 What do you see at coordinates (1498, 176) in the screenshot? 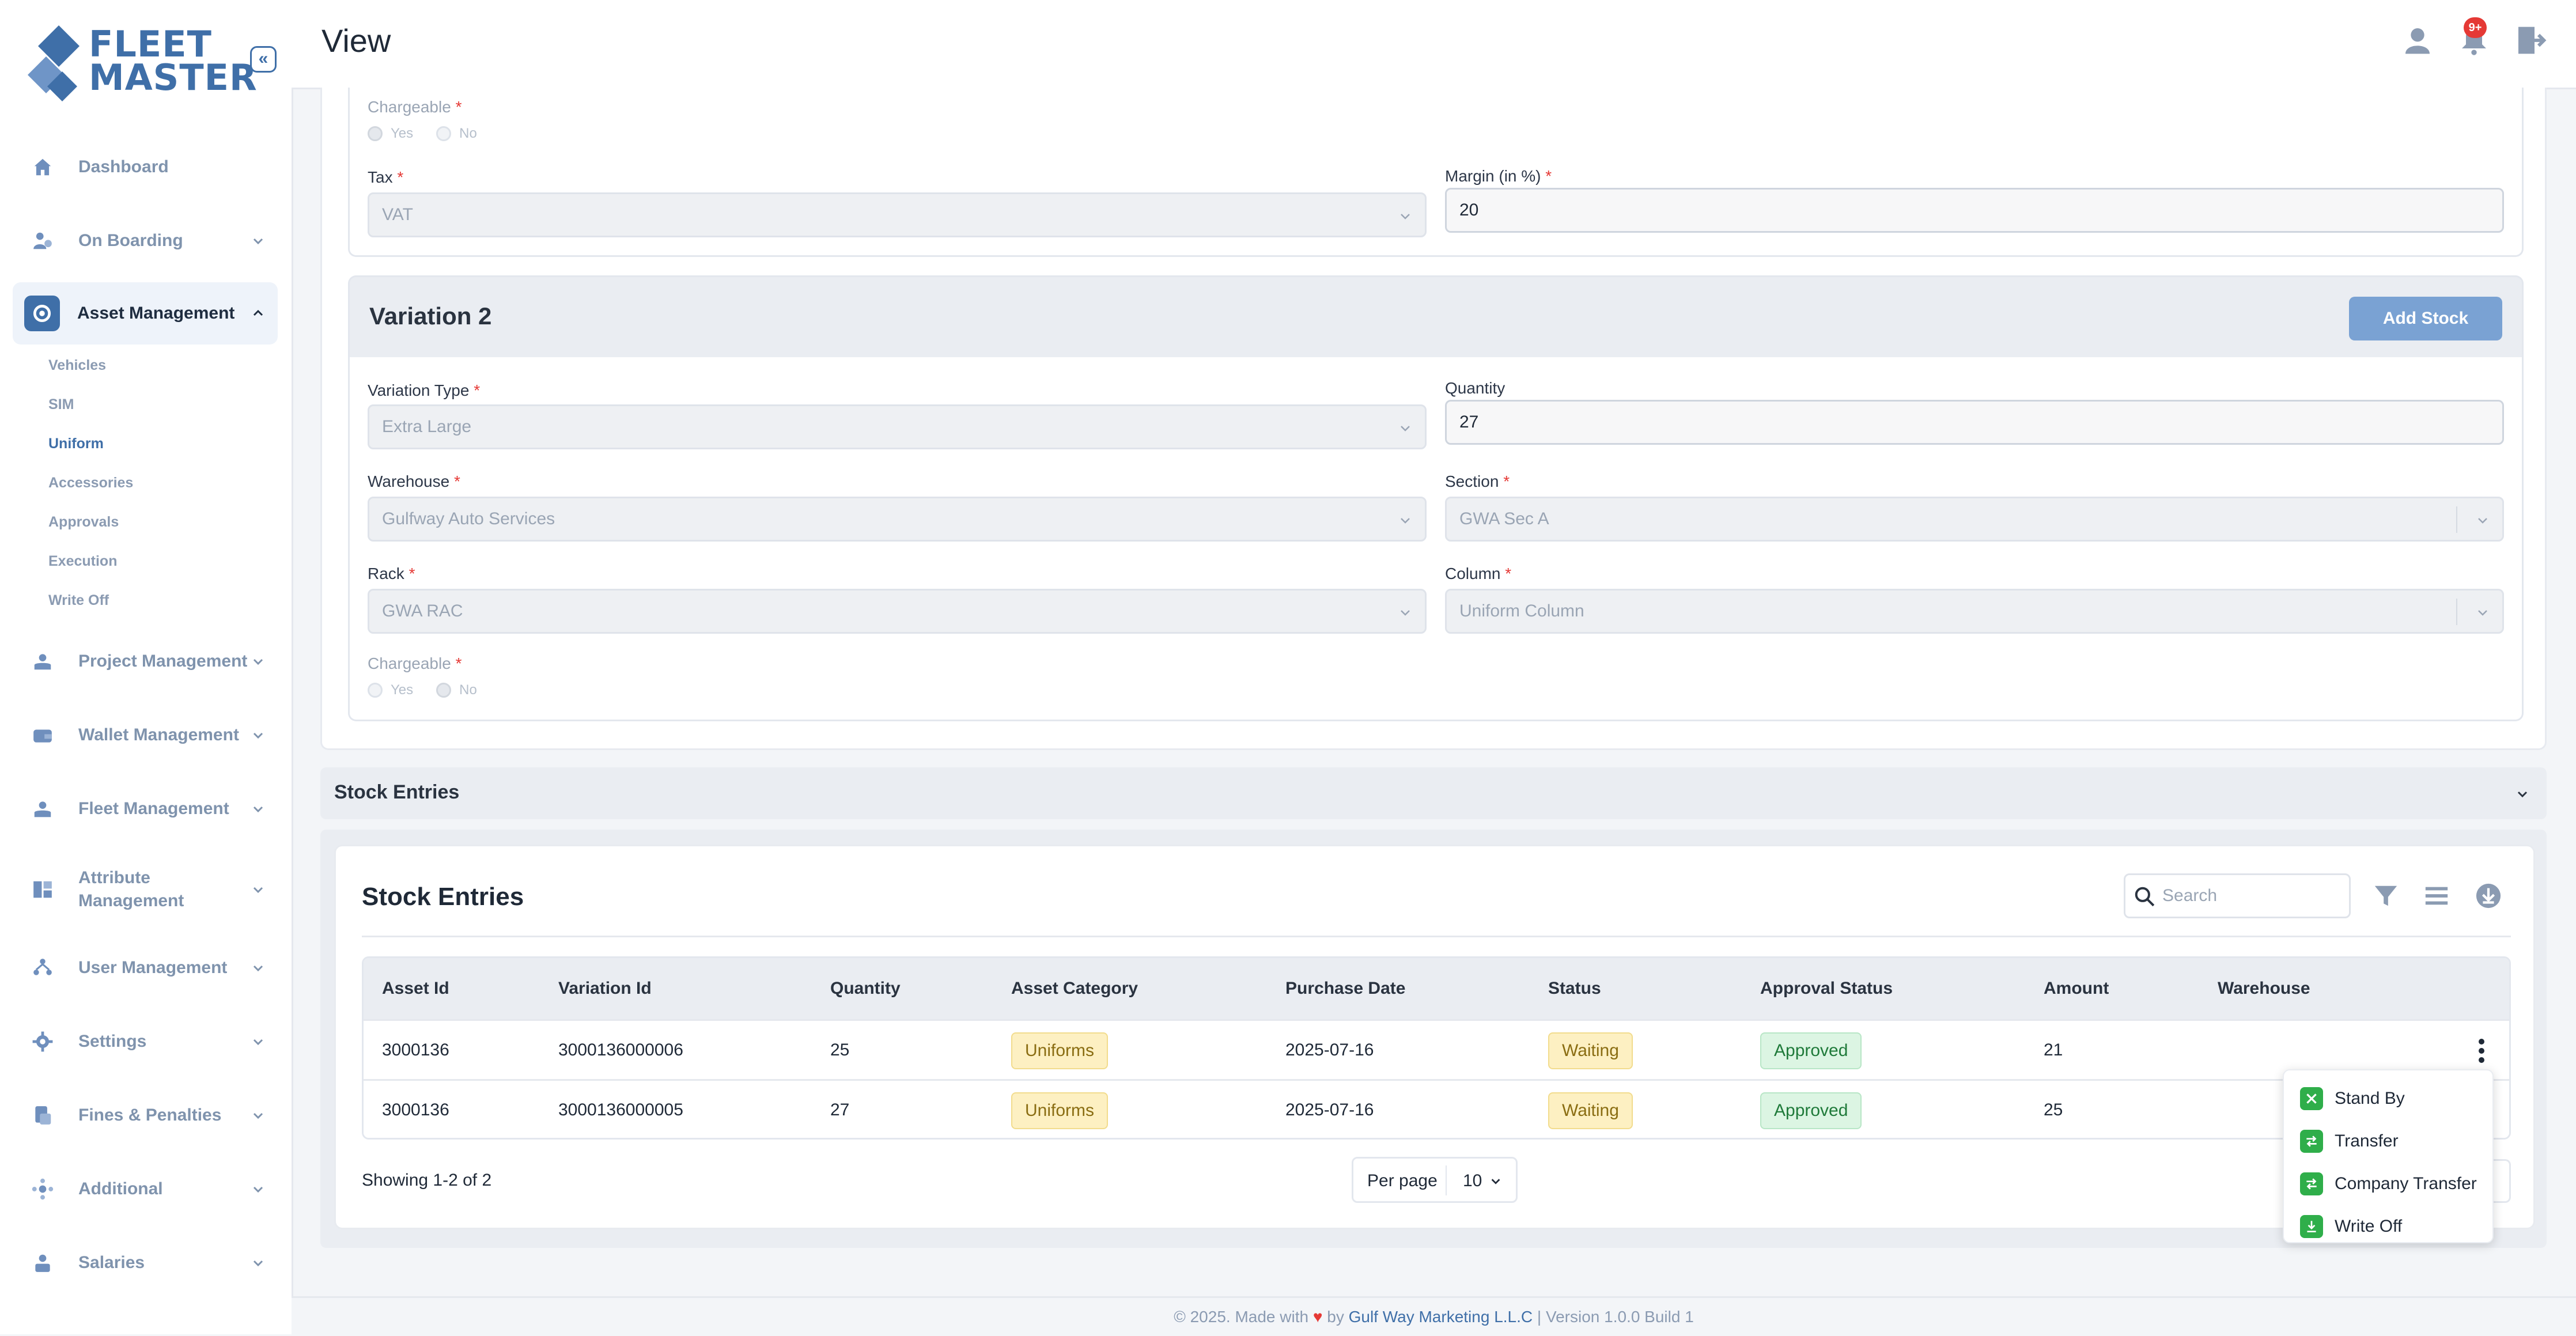
I see `margin-label: Margin (in %) *` at bounding box center [1498, 176].